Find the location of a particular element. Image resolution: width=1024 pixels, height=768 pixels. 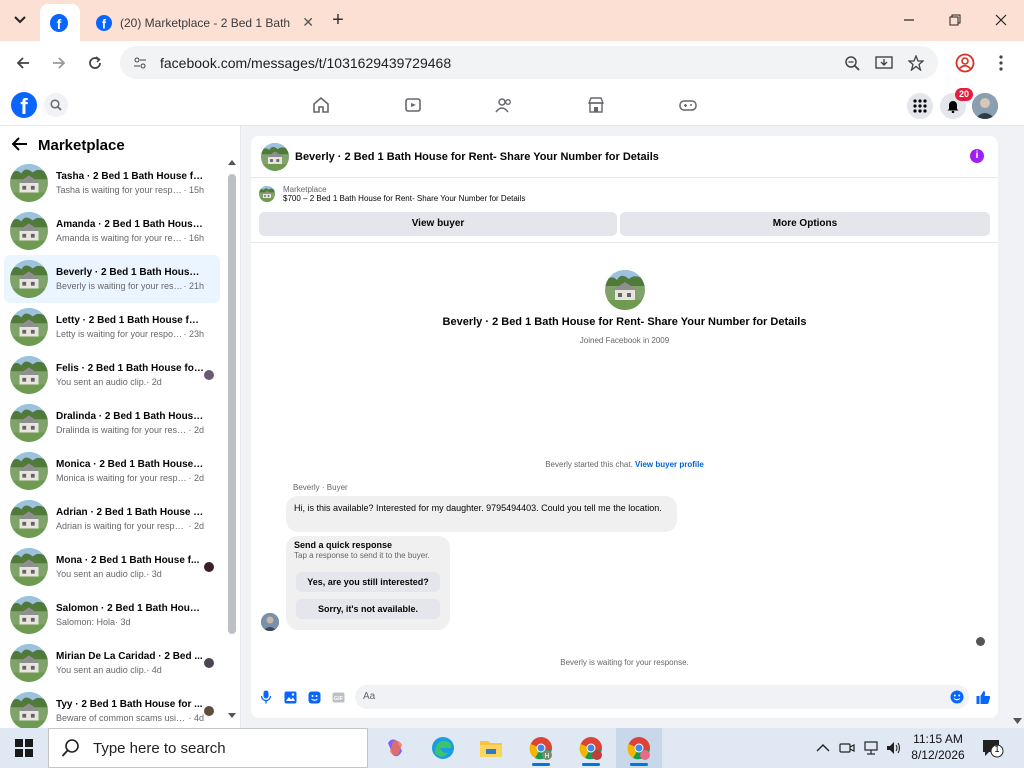

svg-text: H is located at coordinates (546, 756).